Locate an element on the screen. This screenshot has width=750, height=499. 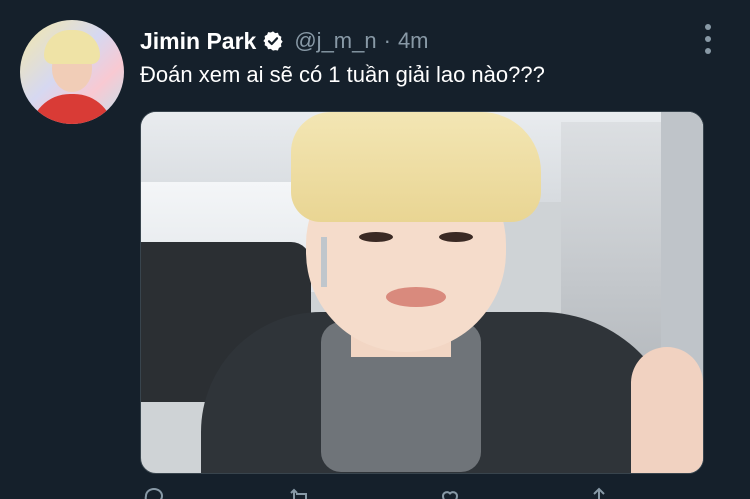
author-name: Jimin Park is located at coordinates (198, 41).